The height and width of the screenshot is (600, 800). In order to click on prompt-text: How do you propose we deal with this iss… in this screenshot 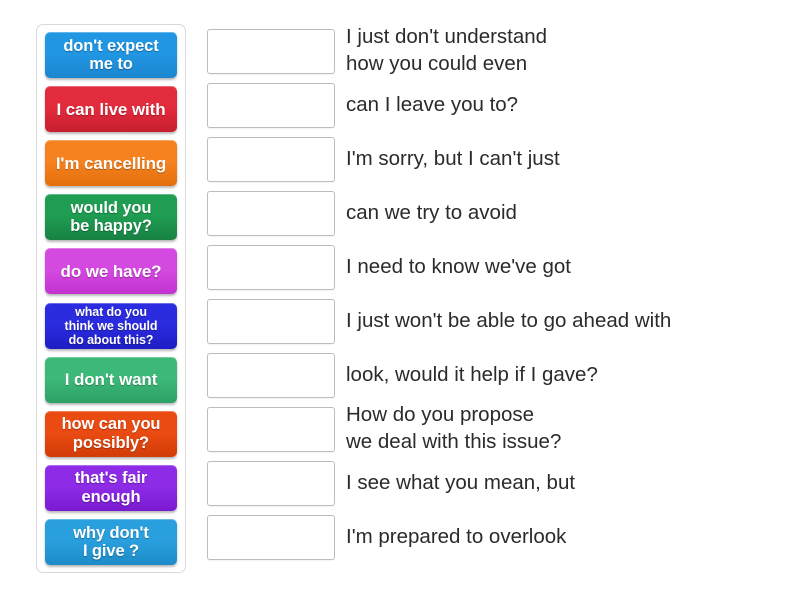, I will do `click(454, 428)`.